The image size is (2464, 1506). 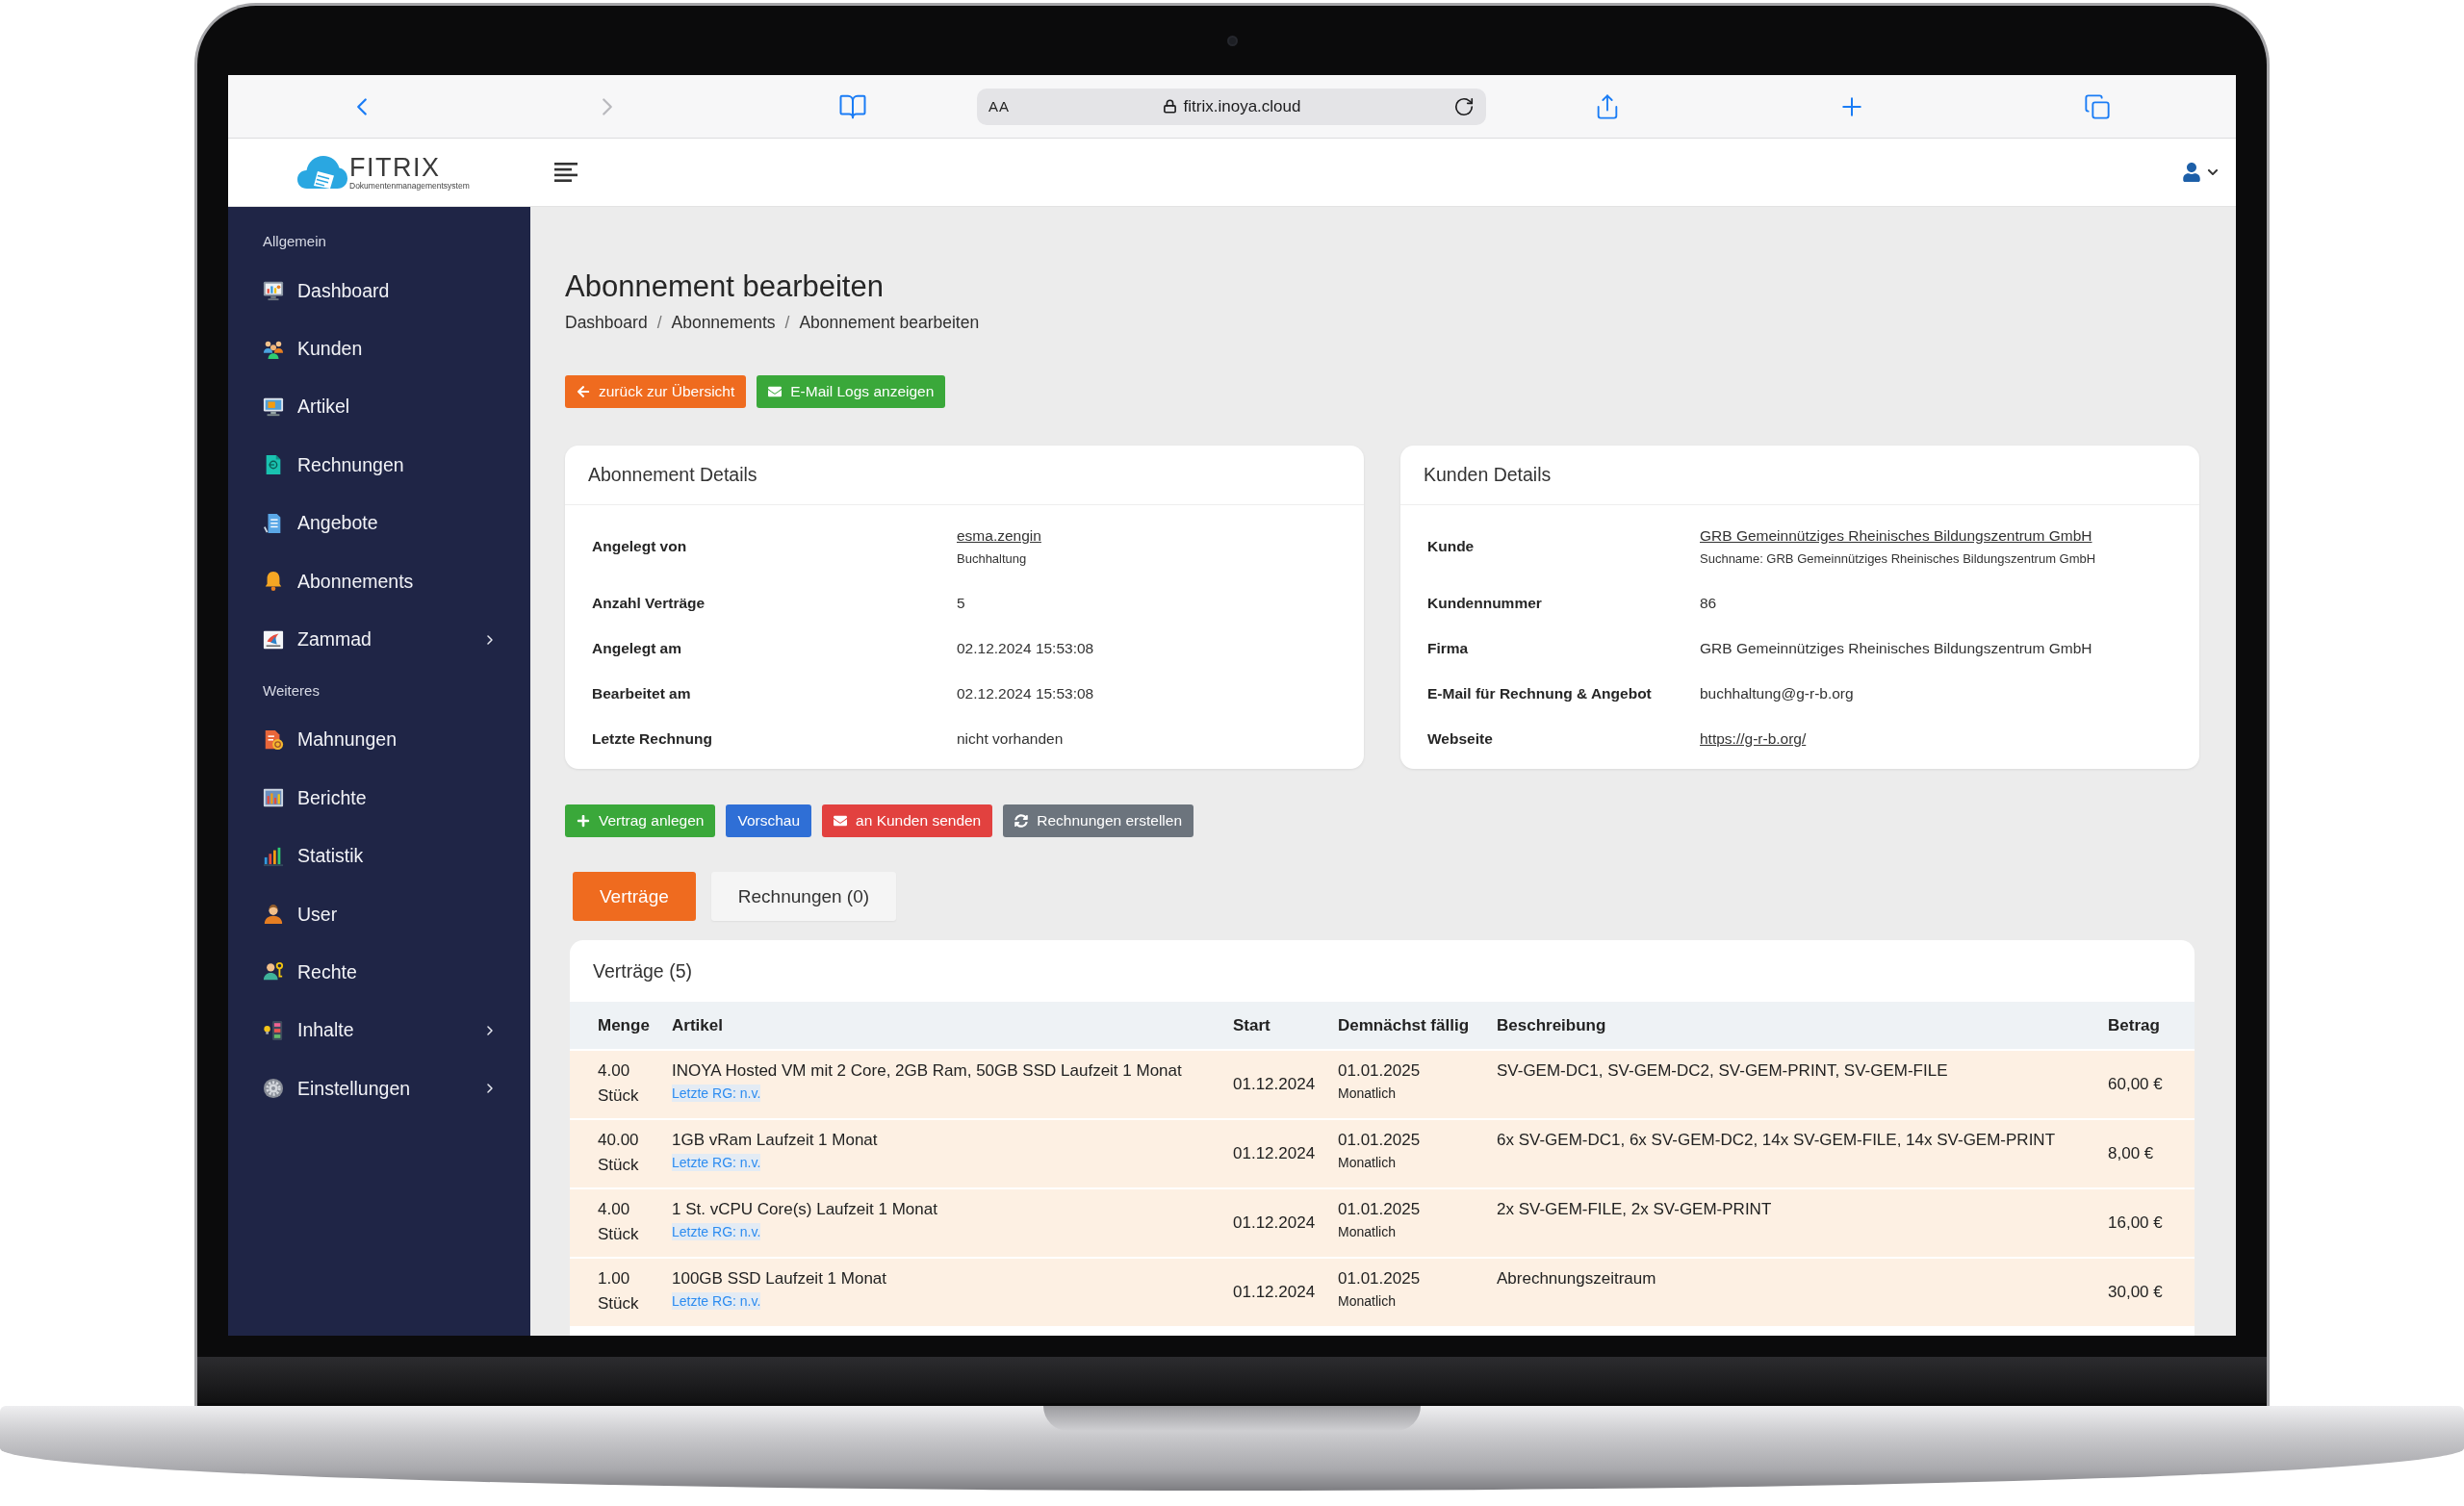 What do you see at coordinates (1551, 1025) in the screenshot?
I see `column-header: Beschreibung` at bounding box center [1551, 1025].